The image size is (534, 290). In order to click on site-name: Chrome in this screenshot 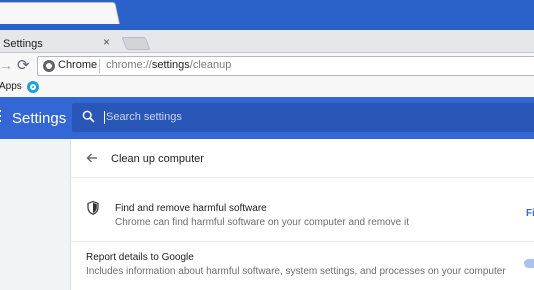, I will do `click(77, 65)`.